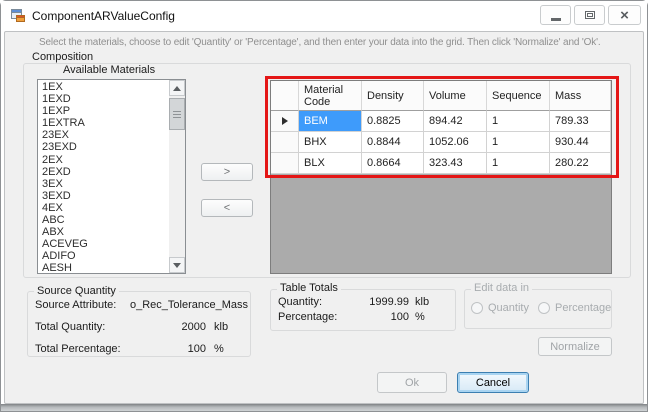 The image size is (648, 412). Describe the element at coordinates (103, 16) in the screenshot. I see `window-title: ComponentARValueConfig` at that location.